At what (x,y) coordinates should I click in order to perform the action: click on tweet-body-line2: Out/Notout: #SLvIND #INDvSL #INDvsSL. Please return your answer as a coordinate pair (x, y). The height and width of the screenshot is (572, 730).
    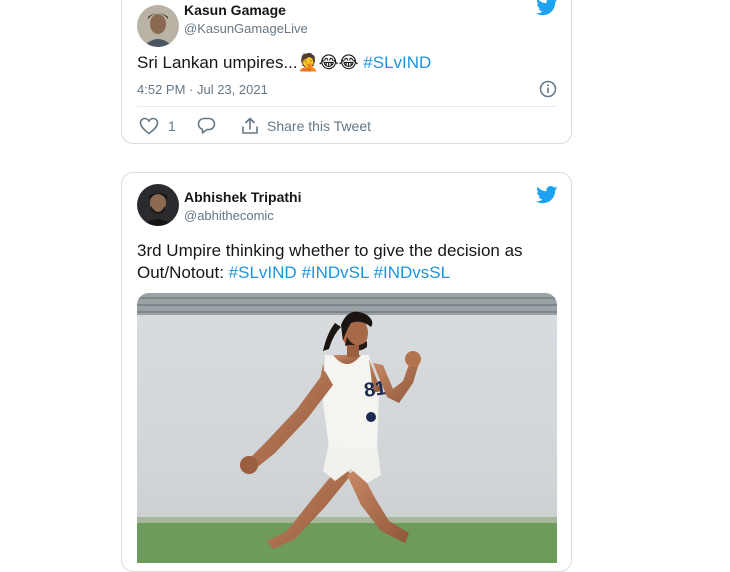
    Looking at the image, I should click on (349, 273).